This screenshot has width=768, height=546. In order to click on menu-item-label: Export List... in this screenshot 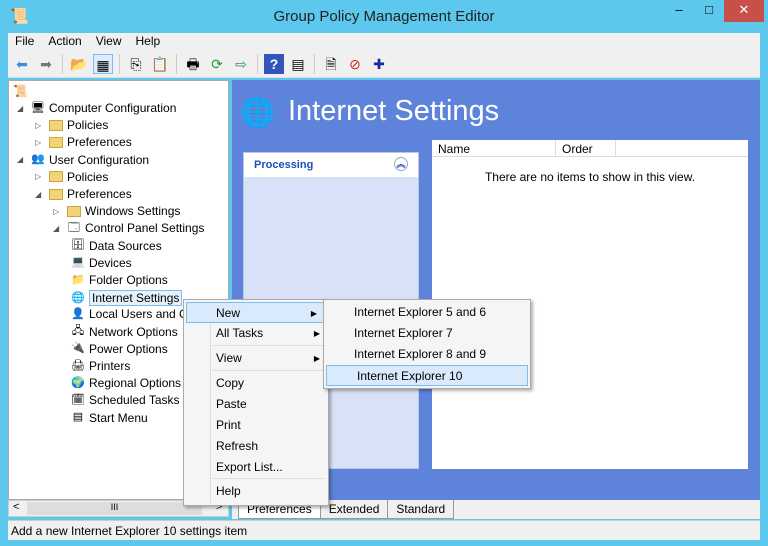, I will do `click(249, 467)`.